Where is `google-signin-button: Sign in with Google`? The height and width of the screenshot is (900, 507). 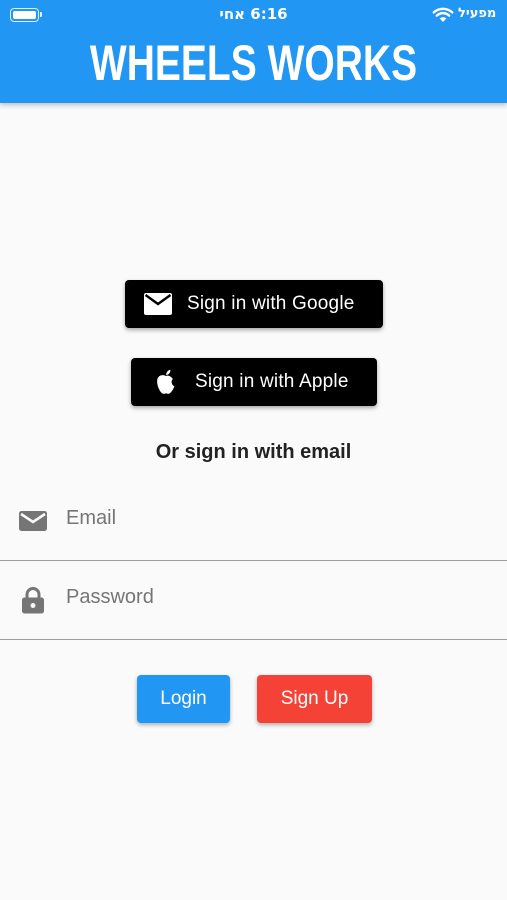 google-signin-button: Sign in with Google is located at coordinates (254, 304).